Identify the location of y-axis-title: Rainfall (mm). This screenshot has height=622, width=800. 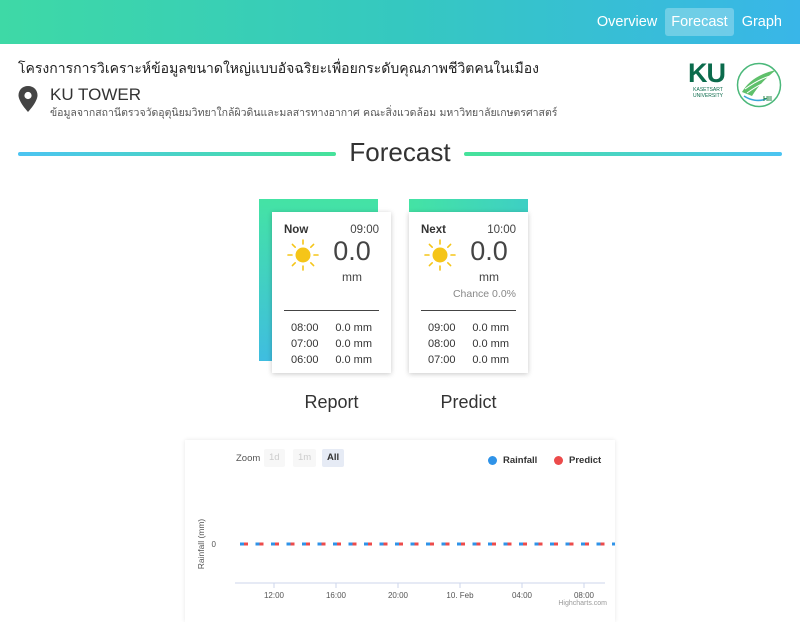
(201, 544).